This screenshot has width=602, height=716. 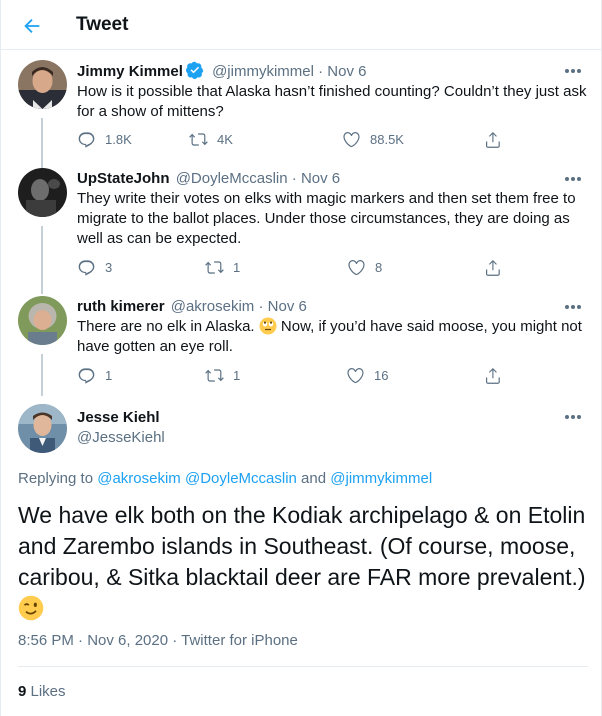 What do you see at coordinates (102, 24) in the screenshot?
I see `page-title: Tweet` at bounding box center [102, 24].